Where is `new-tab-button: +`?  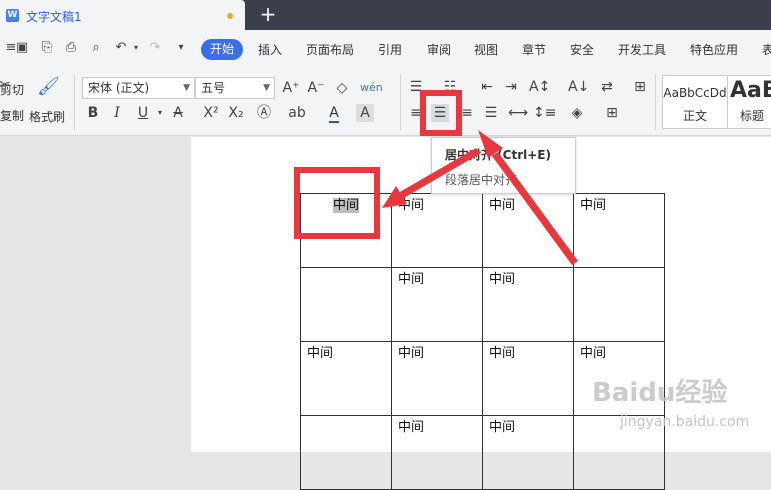 new-tab-button: + is located at coordinates (268, 14).